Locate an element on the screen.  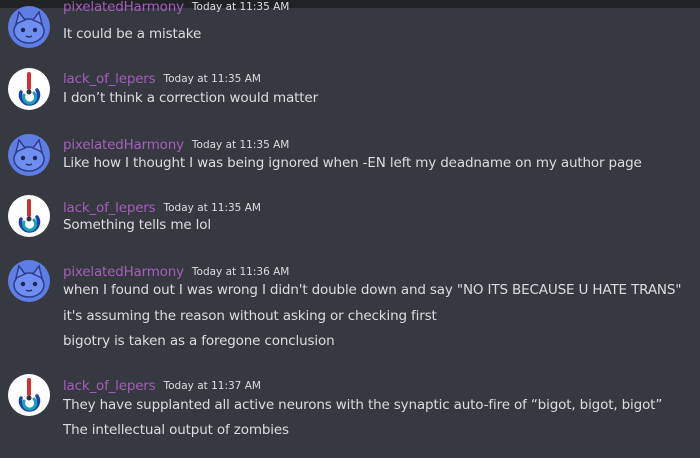
message-text: I don’t think a correction would matter is located at coordinates (190, 98).